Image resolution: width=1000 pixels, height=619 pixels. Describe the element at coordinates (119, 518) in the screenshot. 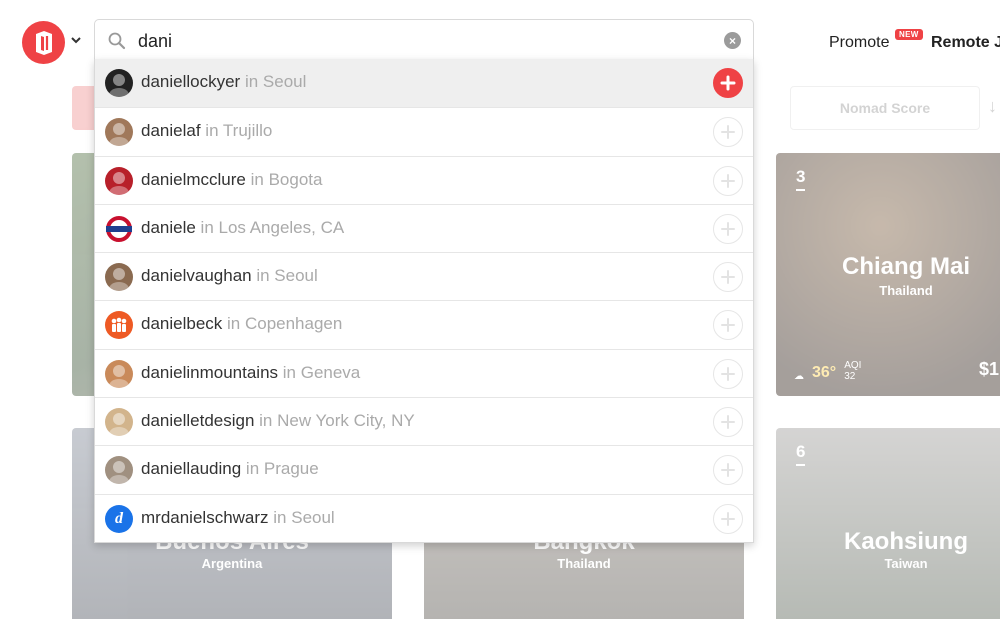

I see `avatar: d` at that location.